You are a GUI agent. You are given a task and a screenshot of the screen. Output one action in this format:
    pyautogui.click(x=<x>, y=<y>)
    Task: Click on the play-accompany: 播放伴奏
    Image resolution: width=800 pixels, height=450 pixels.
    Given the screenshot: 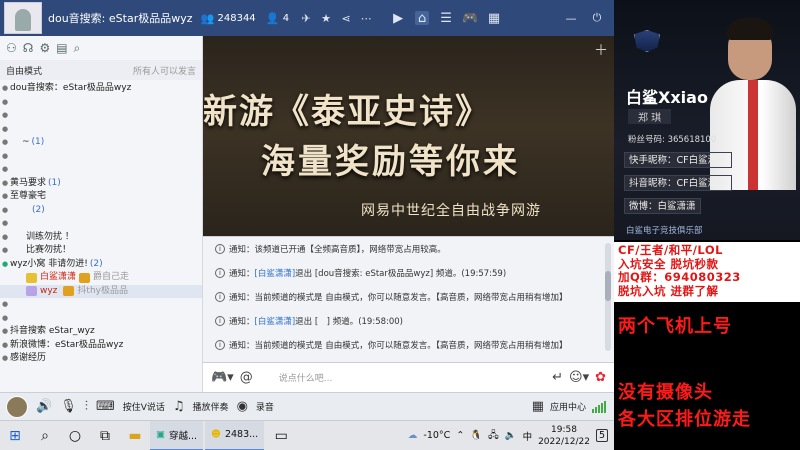 What is the action you would take?
    pyautogui.click(x=211, y=406)
    